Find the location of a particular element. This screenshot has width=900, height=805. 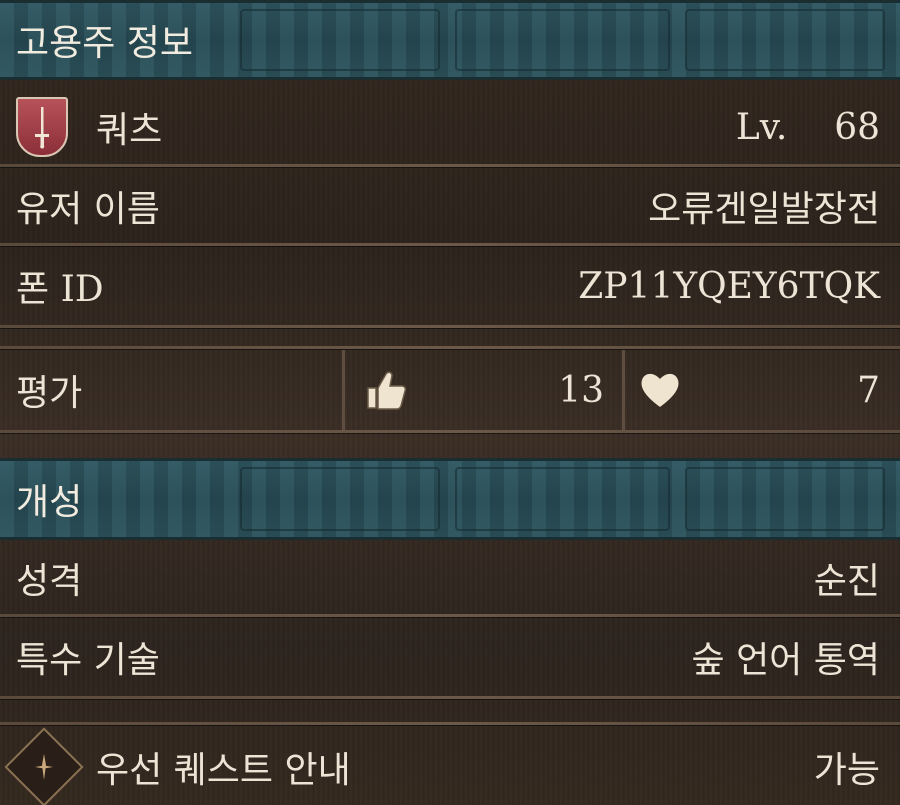

employer-info-title: 고용주 정보 is located at coordinates (105, 43).